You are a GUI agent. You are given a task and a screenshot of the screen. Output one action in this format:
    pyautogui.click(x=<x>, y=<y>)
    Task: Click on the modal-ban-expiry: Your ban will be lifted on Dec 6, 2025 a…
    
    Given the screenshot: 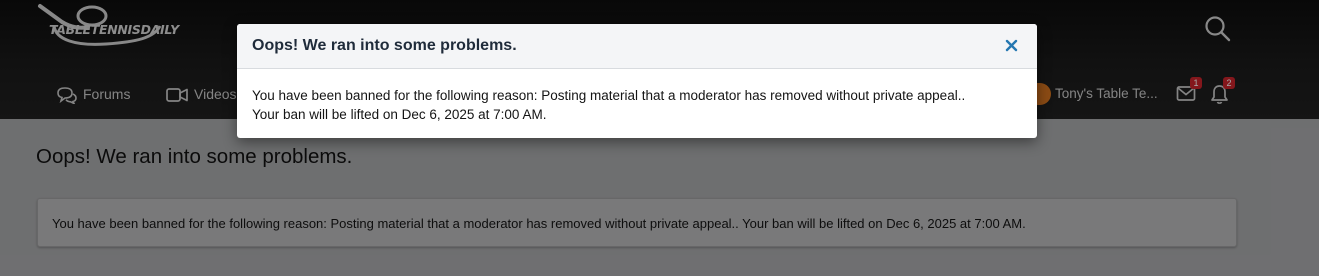 What is the action you would take?
    pyautogui.click(x=399, y=114)
    